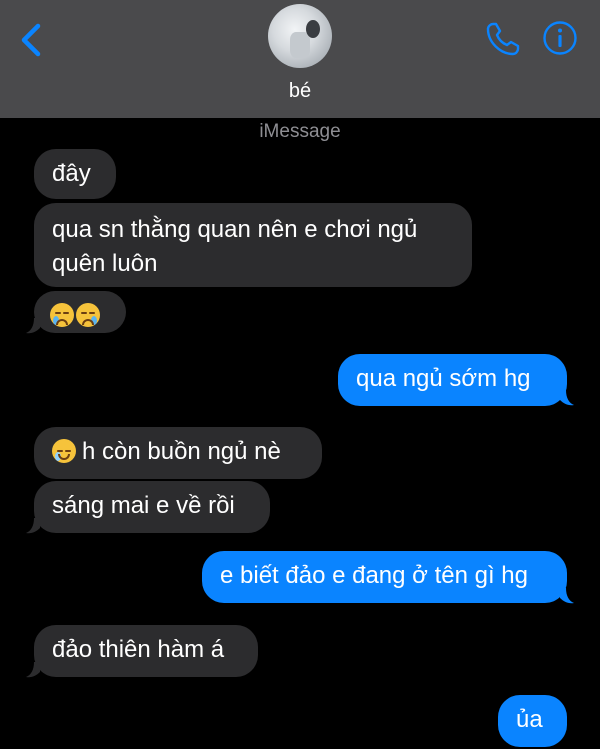 This screenshot has width=600, height=749. Describe the element at coordinates (374, 575) in the screenshot. I see `message-text: e biết đảo e đang ở tên gì hg` at that location.